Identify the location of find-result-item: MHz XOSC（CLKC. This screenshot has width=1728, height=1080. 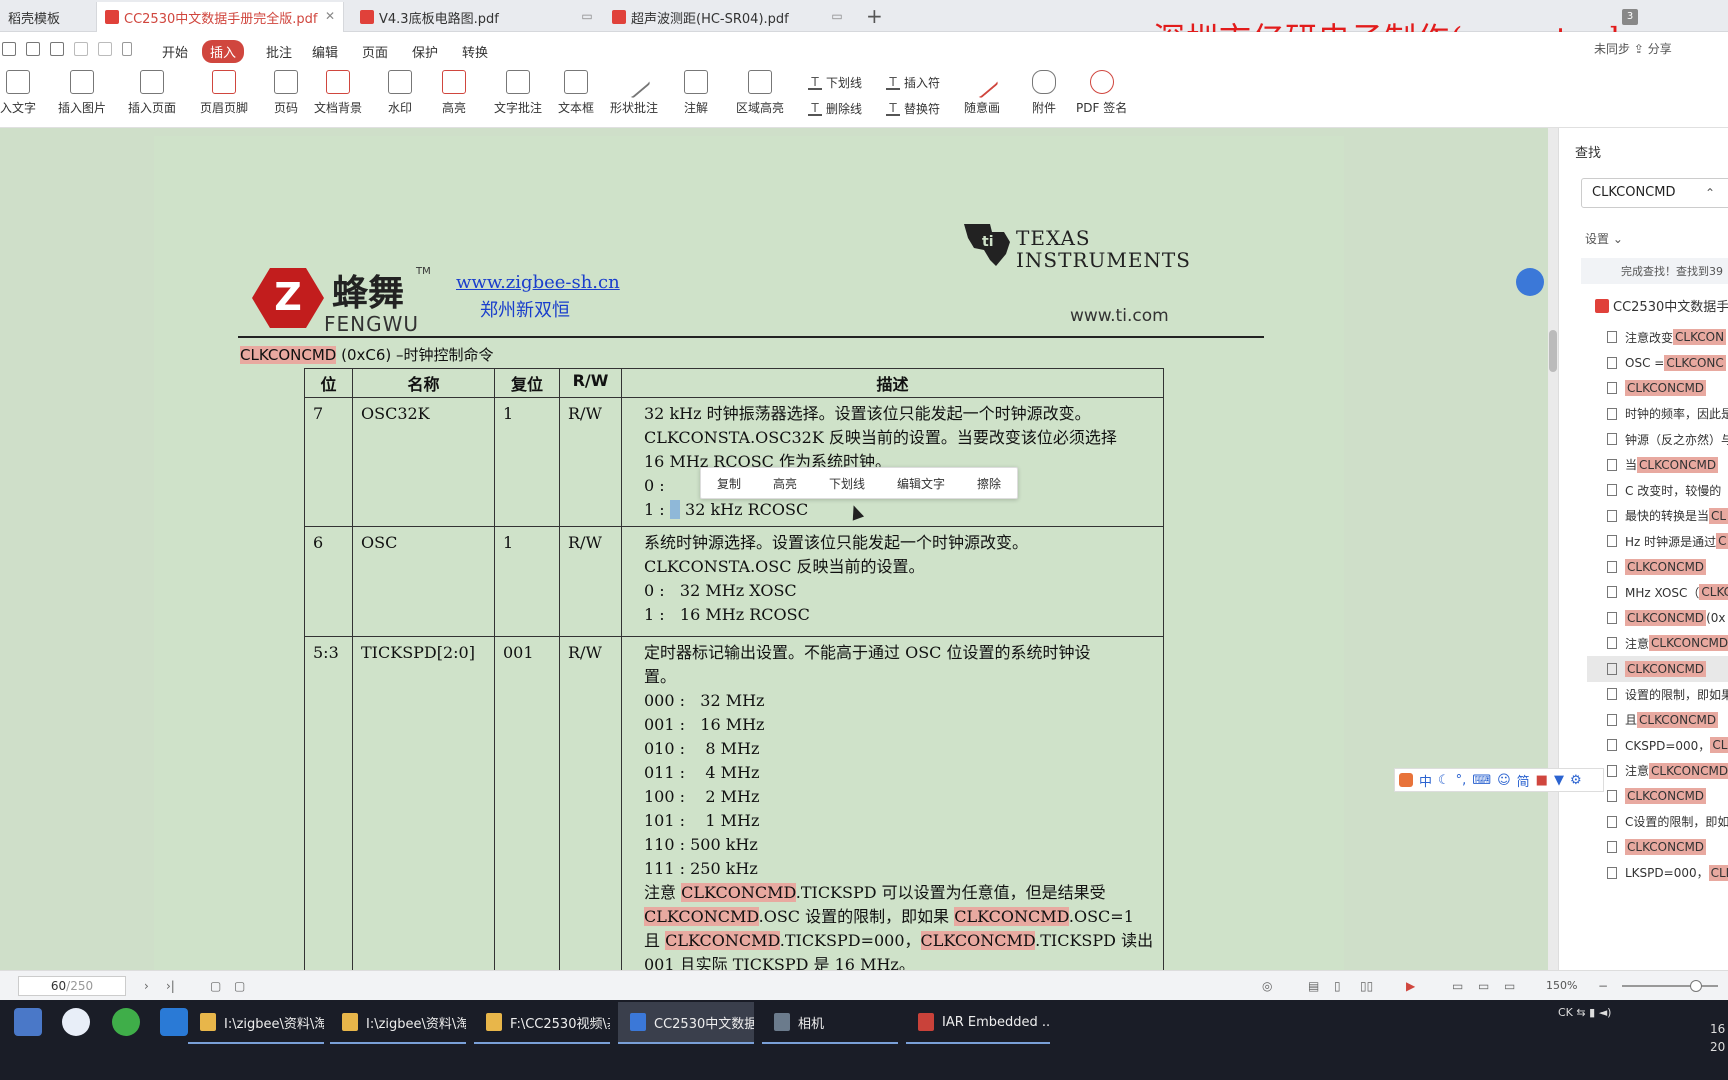
(1667, 592).